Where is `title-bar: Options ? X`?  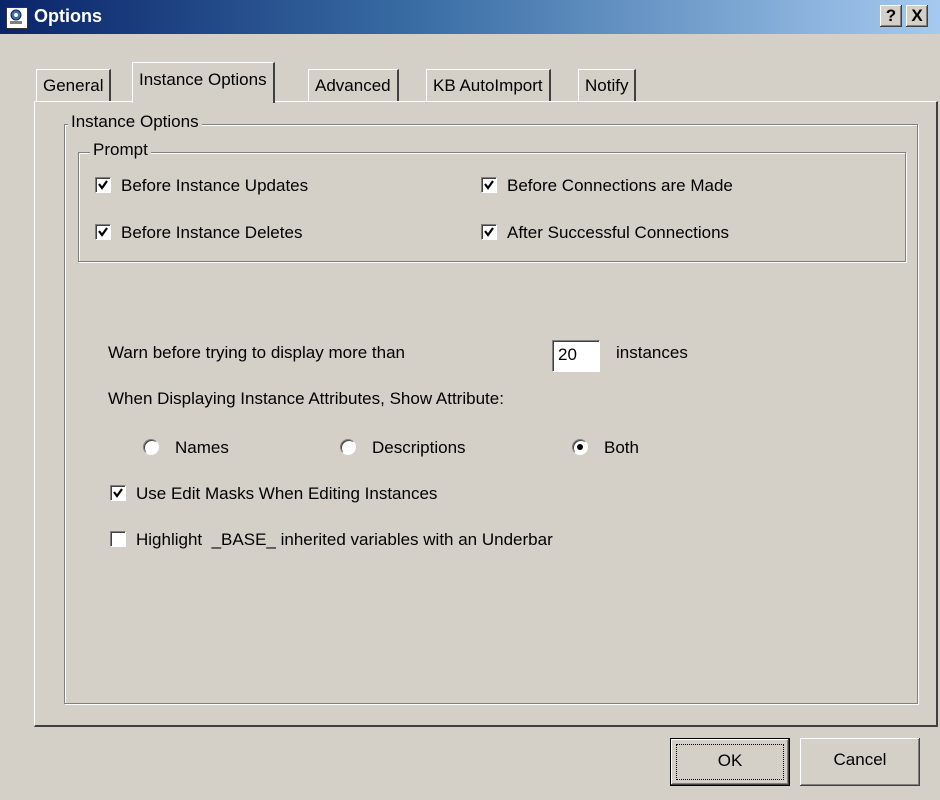
title-bar: Options ? X is located at coordinates (470, 17).